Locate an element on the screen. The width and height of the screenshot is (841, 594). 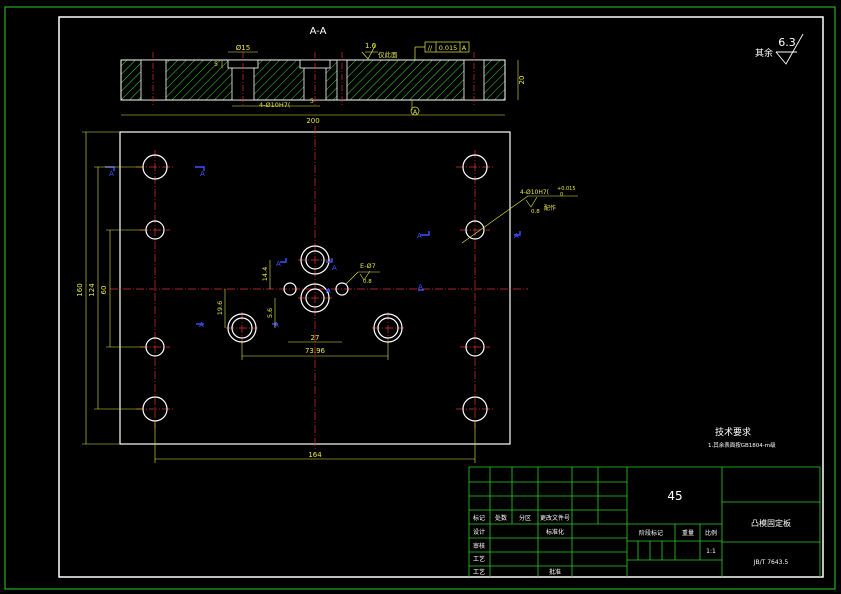
dim-27: 27 is located at coordinates (315, 338).